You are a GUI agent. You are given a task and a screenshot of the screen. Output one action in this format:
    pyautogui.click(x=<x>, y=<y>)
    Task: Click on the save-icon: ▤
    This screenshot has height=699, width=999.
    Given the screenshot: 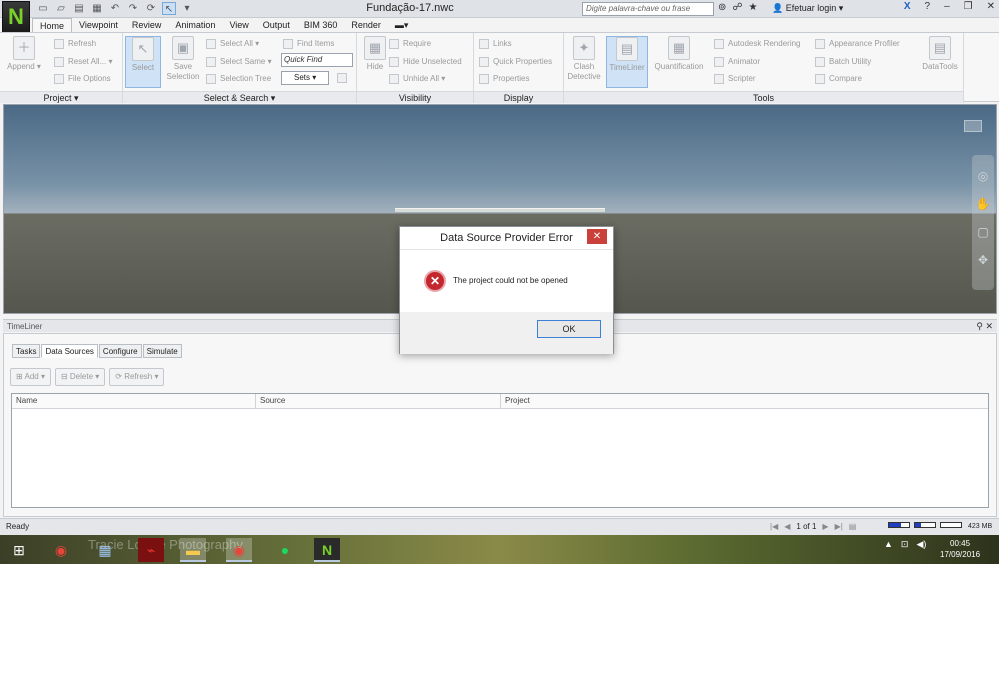 What is the action you would take?
    pyautogui.click(x=79, y=8)
    